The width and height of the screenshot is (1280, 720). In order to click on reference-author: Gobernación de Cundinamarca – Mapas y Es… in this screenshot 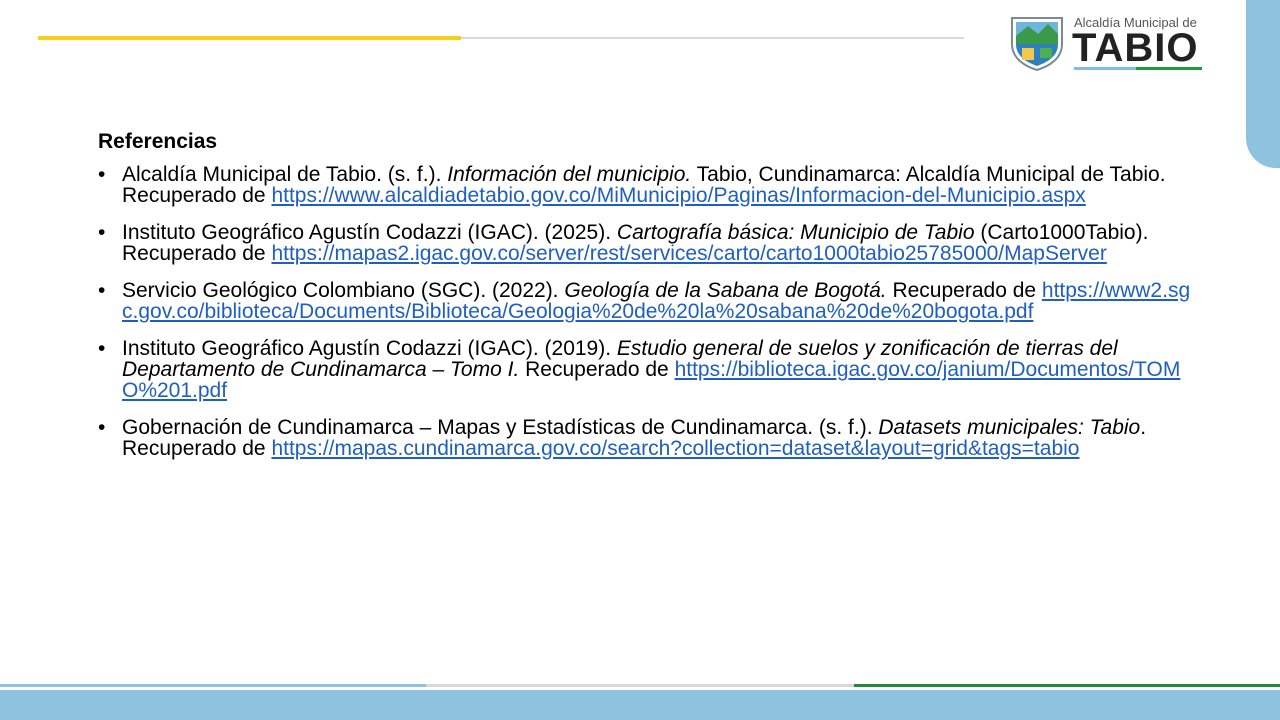, I will do `click(500, 427)`.